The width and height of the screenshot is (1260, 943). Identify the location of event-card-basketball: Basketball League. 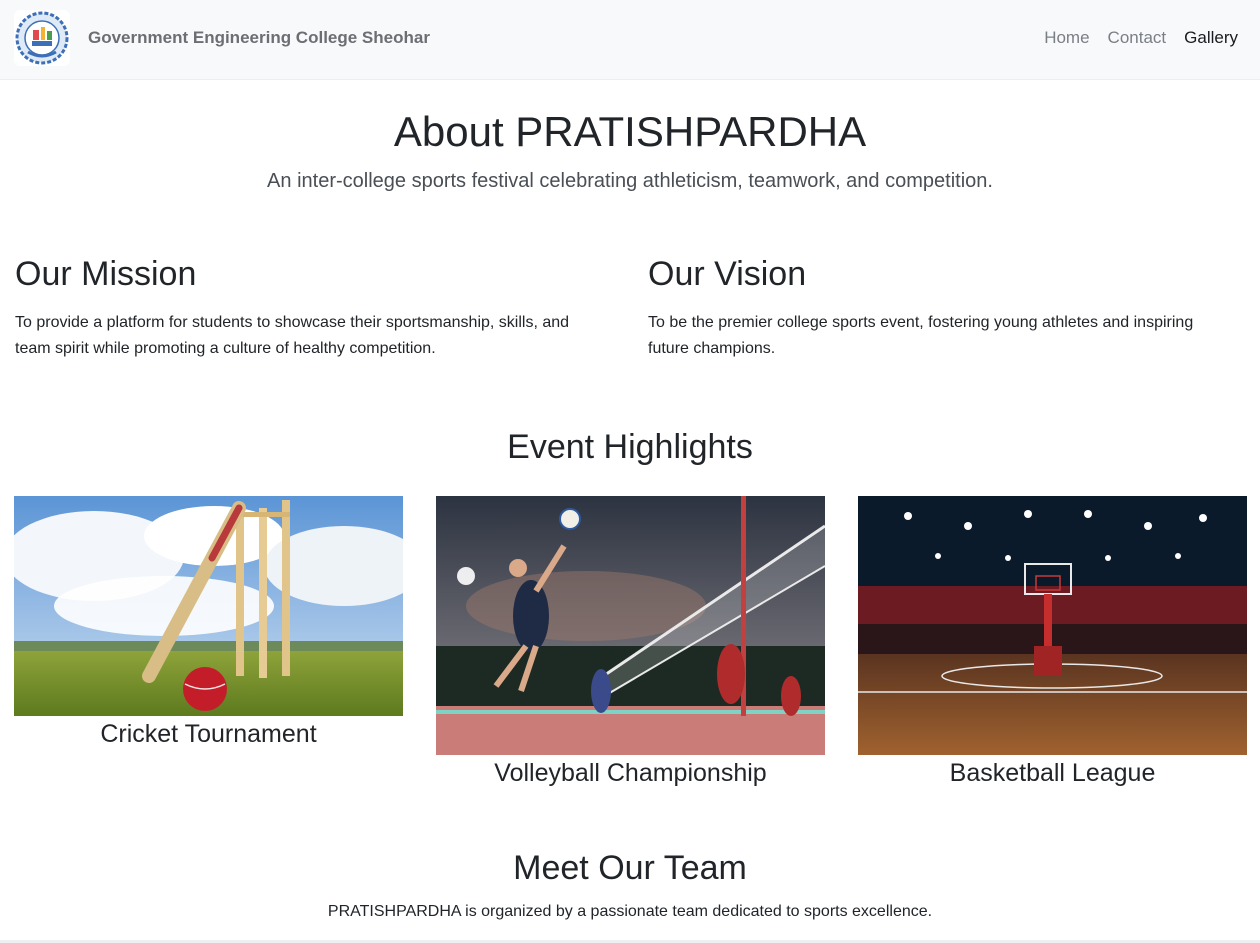
(1052, 643).